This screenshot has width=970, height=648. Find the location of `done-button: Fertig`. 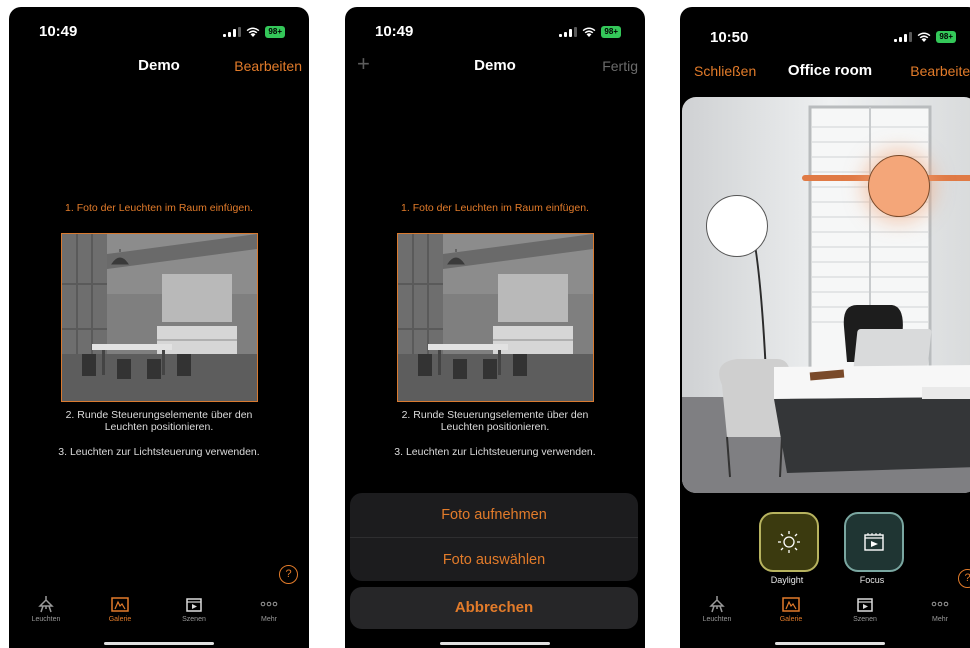

done-button: Fertig is located at coordinates (620, 66).